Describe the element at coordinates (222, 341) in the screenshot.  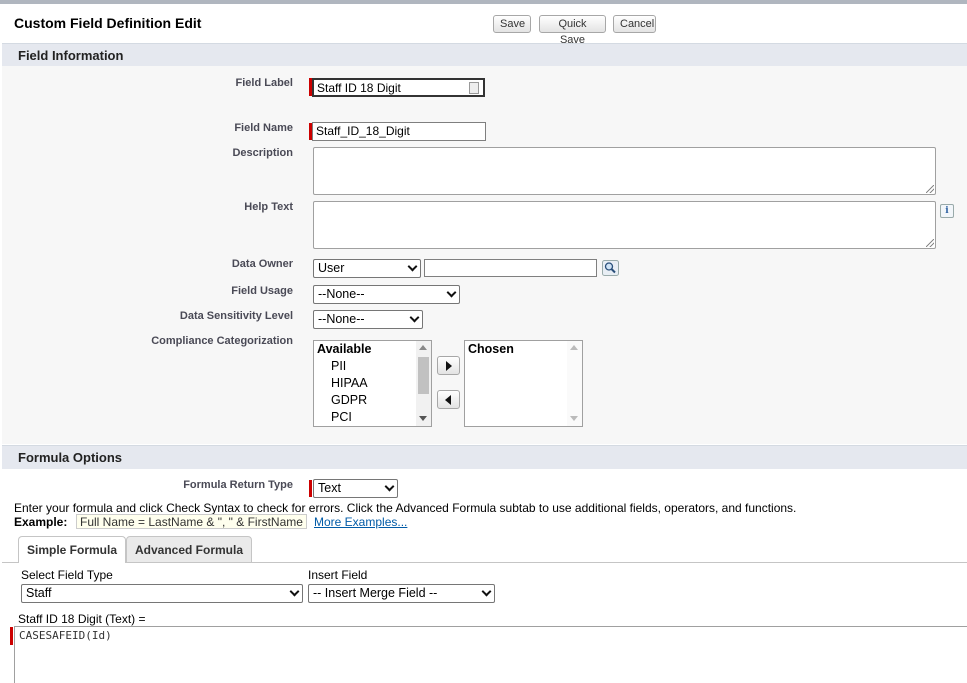
I see `compliance-label: Compliance Categorization` at that location.